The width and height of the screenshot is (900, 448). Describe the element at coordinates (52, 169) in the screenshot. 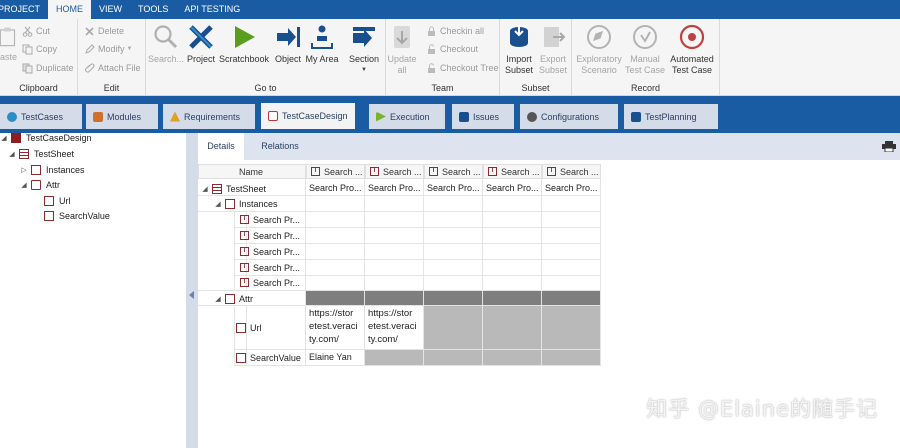

I see `tree-node-instances: ▷ Instances` at that location.